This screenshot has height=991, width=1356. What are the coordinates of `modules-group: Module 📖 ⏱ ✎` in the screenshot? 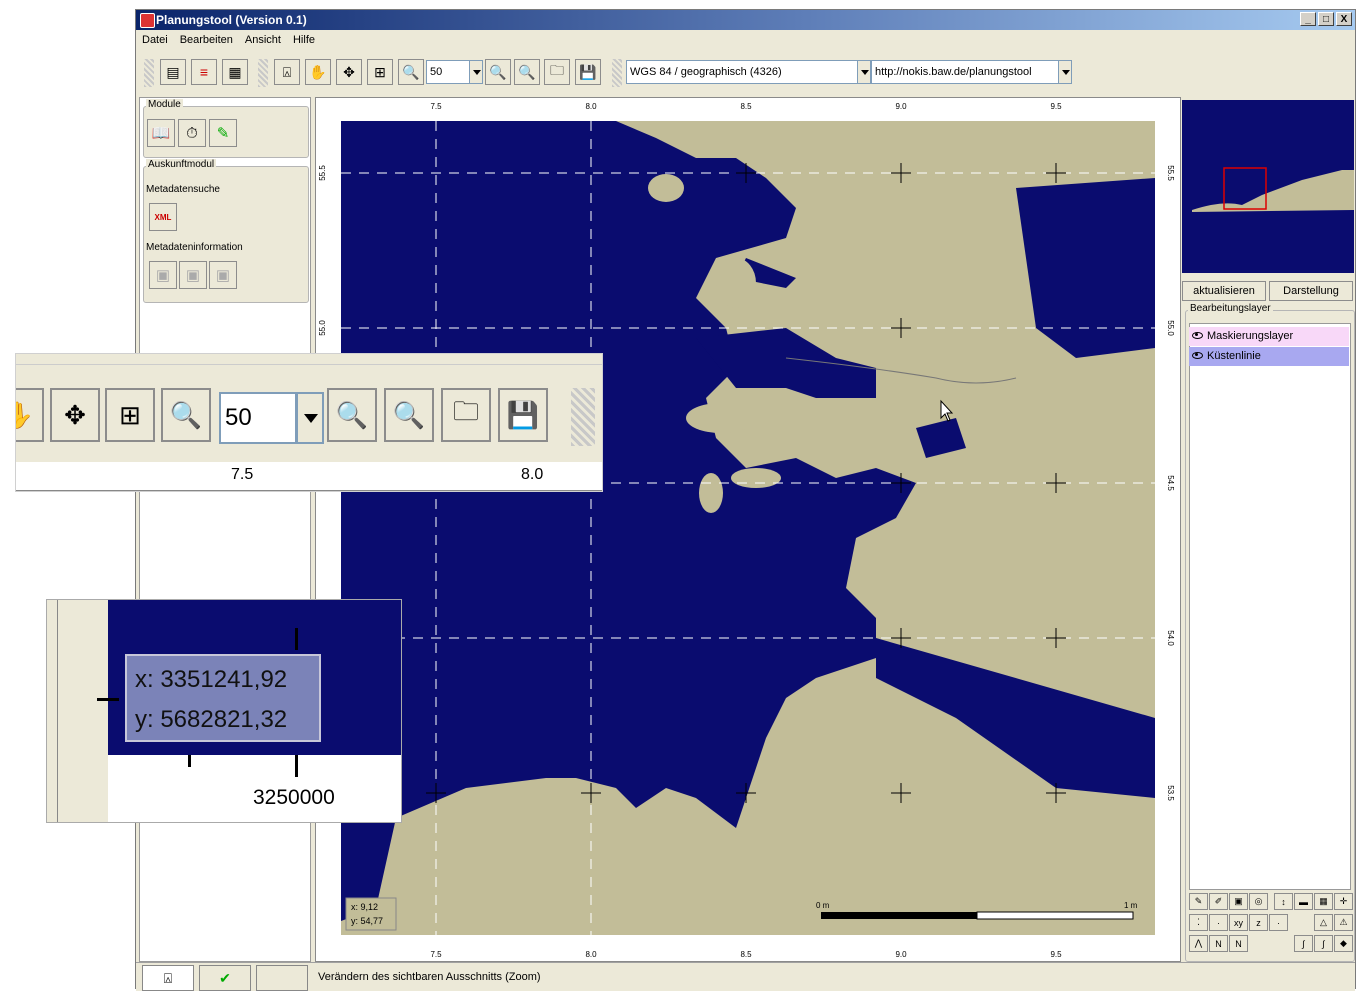 It's located at (226, 128).